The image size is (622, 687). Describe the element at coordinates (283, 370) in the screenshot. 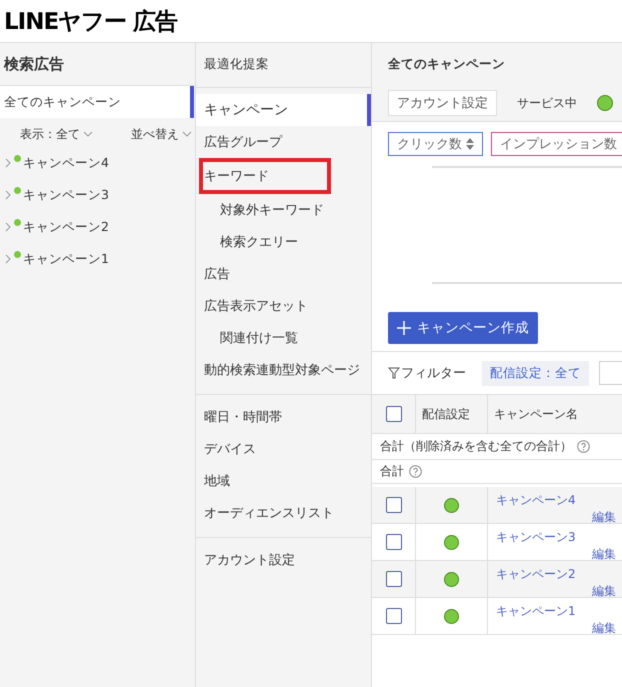

I see `nav-item: 動的検索連動型対象ページ` at that location.